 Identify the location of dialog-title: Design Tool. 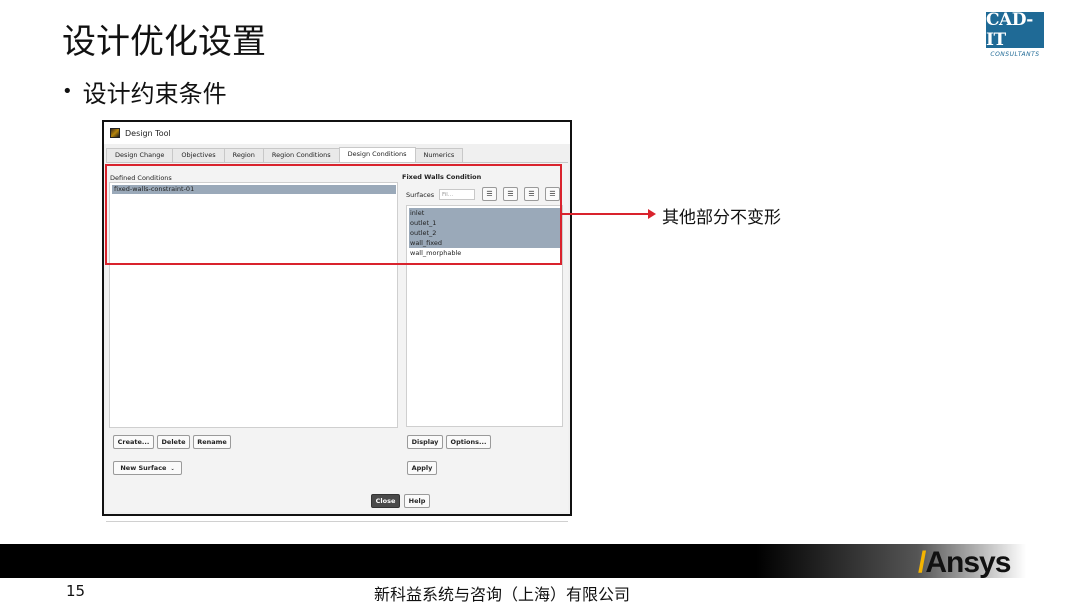
(148, 133).